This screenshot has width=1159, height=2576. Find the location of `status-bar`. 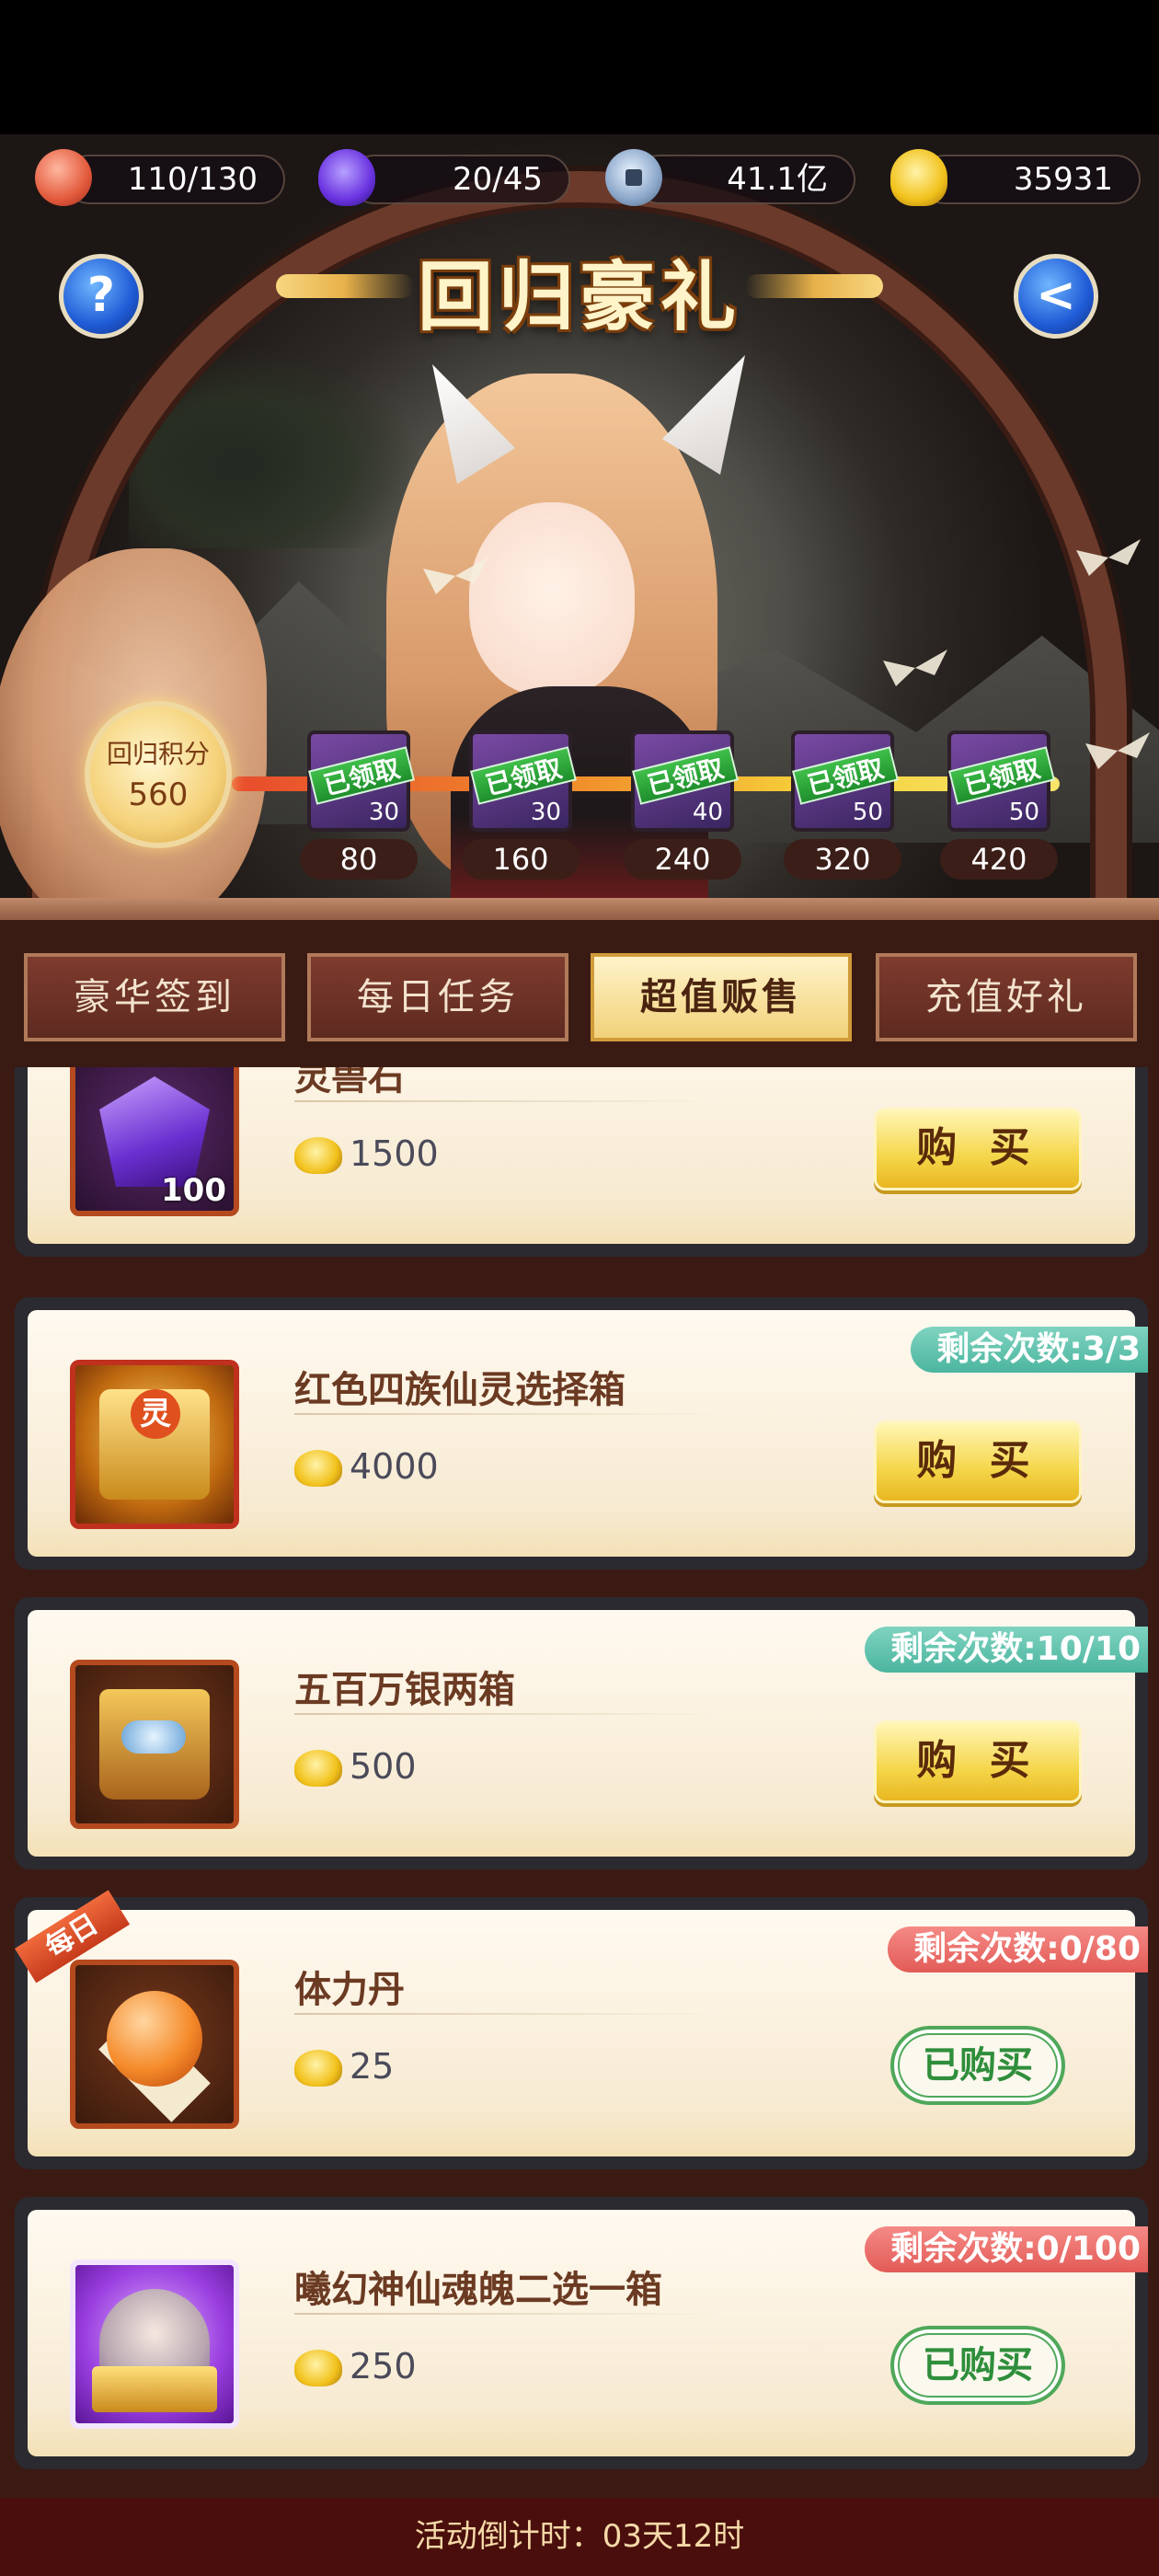

status-bar is located at coordinates (579, 67).